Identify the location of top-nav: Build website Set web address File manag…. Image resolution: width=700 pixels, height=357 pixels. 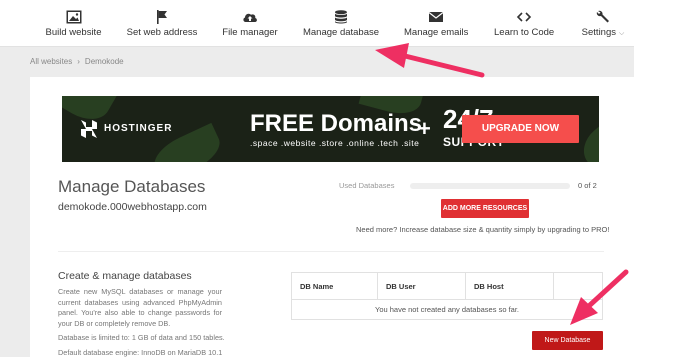
(317, 23).